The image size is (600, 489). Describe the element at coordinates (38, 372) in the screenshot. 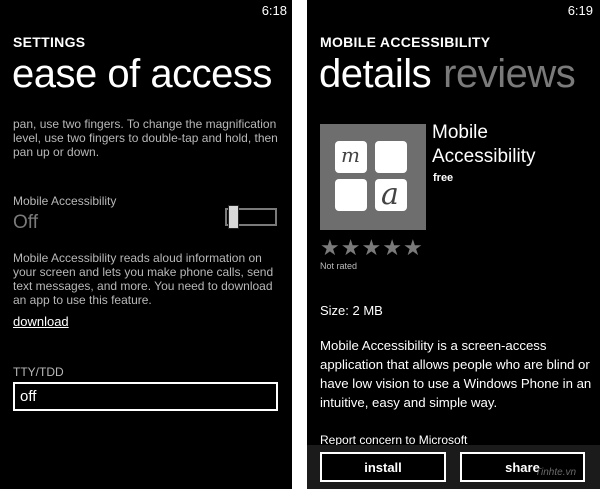

I see `tty-label: TTY/TDD` at that location.